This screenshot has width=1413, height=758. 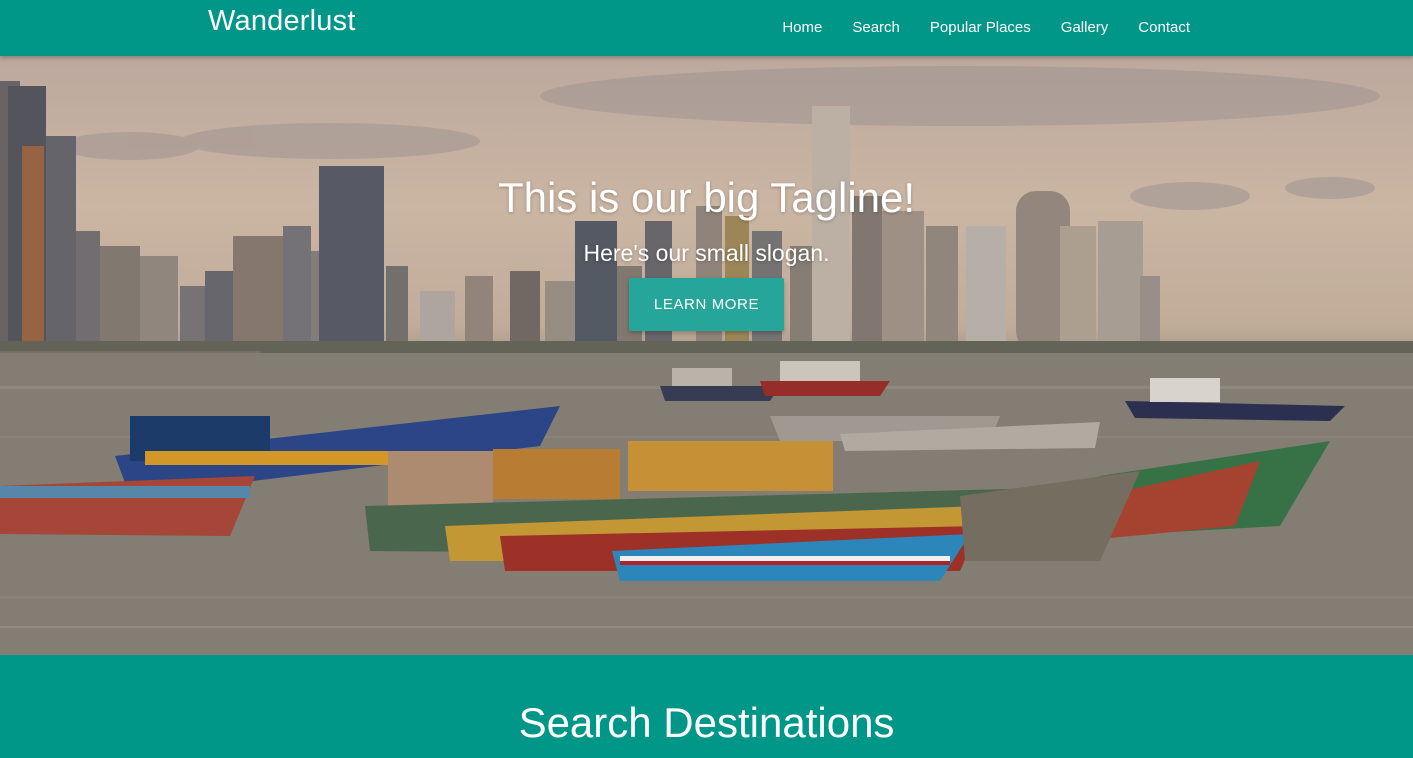 What do you see at coordinates (706, 253) in the screenshot?
I see `hero-slogan: Here's our small slogan.` at bounding box center [706, 253].